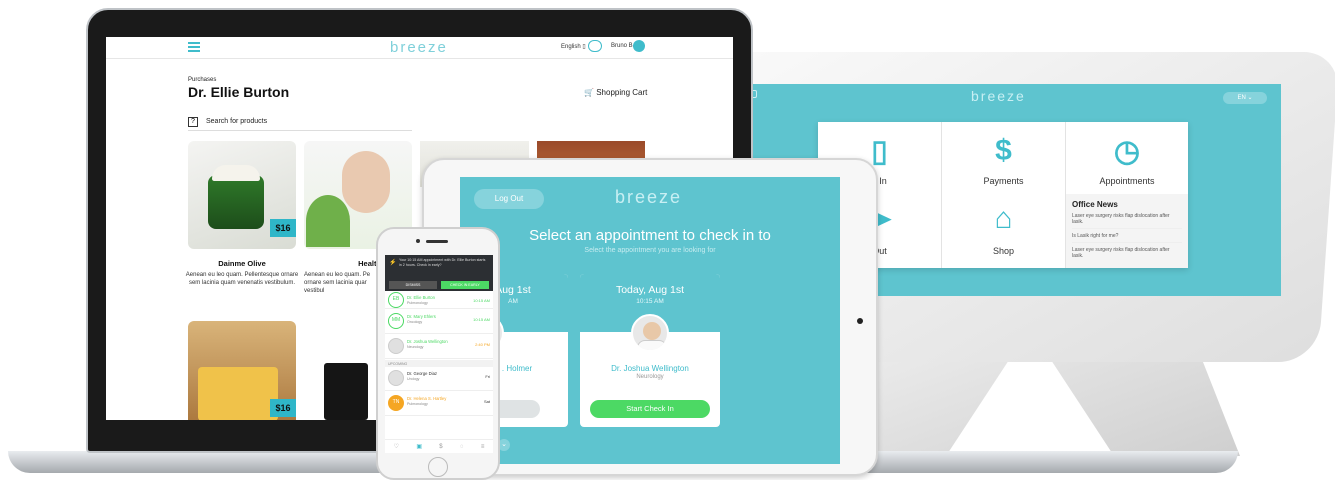  I want to click on shopping-cart-label: Shopping Cart, so click(622, 92).